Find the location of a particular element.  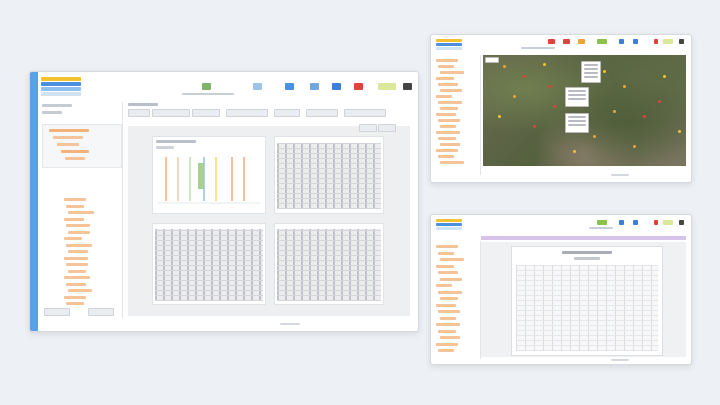

sidebar-button-right is located at coordinates (101, 312).